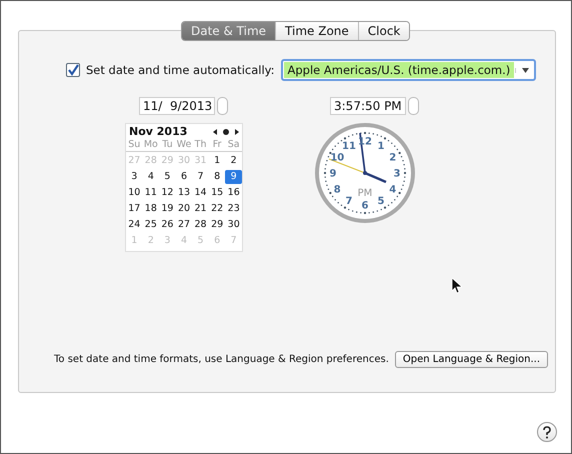  Describe the element at coordinates (167, 225) in the screenshot. I see `calendar-day: 26` at that location.